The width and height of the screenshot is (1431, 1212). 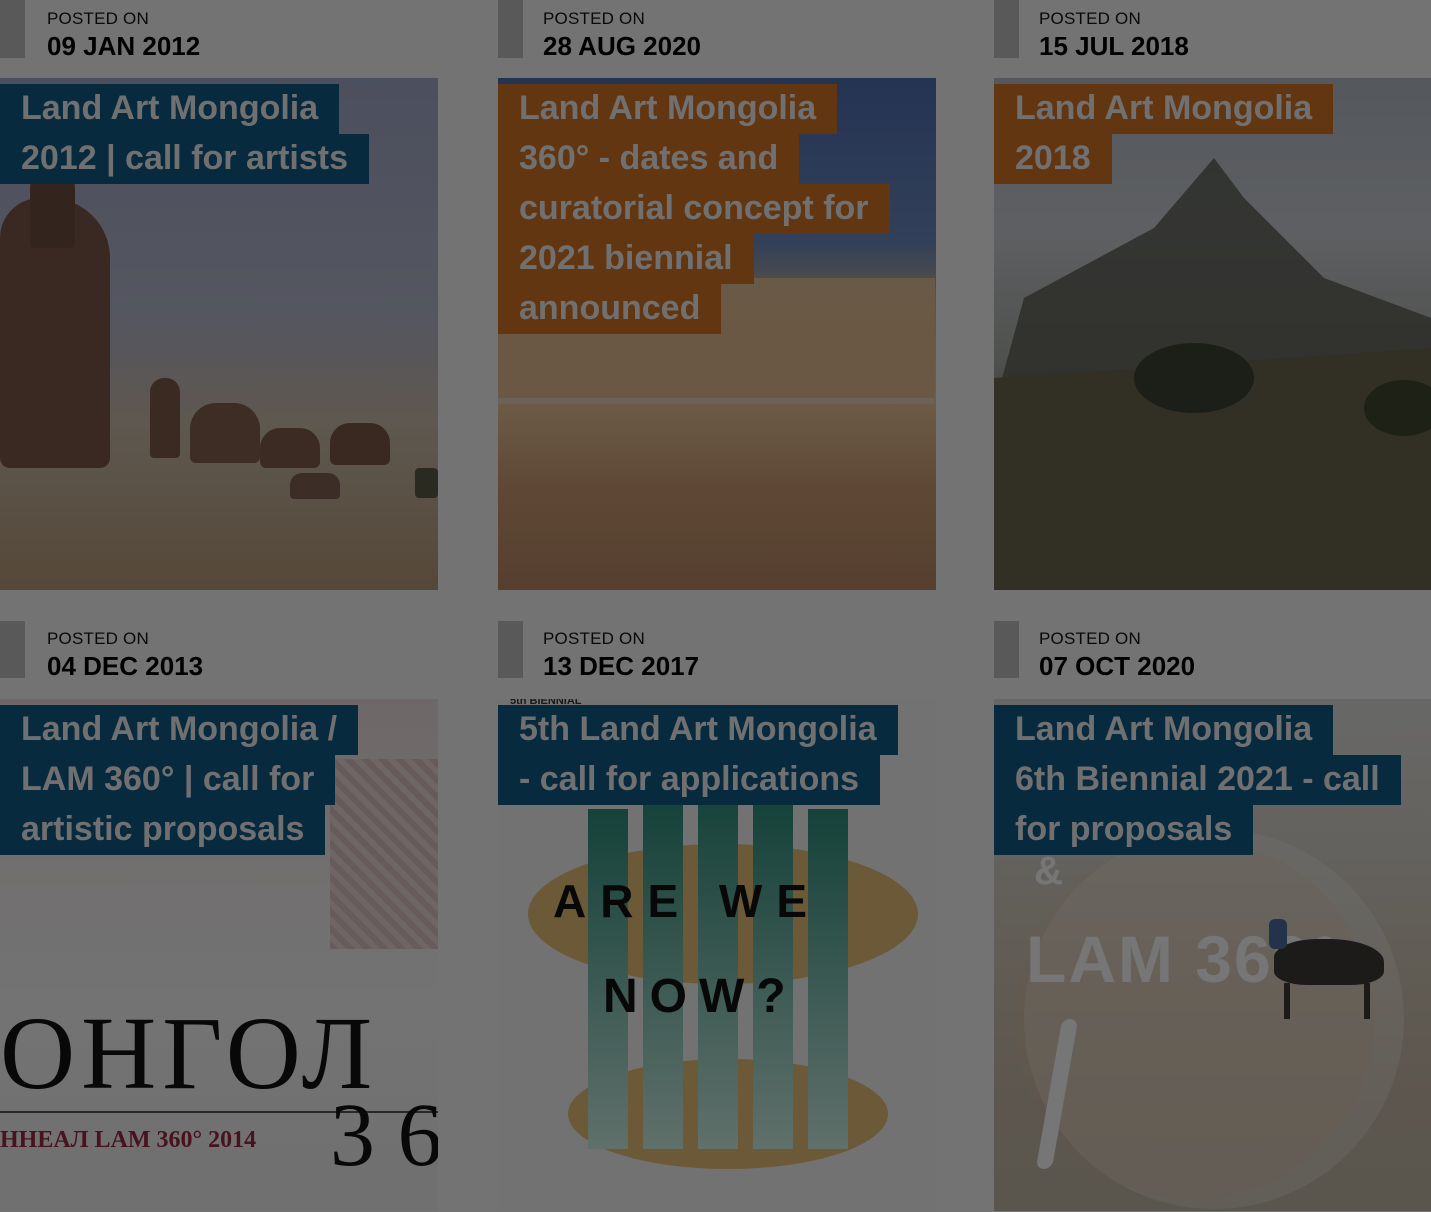 What do you see at coordinates (626, 259) in the screenshot?
I see `title-line: 2021 biennial` at bounding box center [626, 259].